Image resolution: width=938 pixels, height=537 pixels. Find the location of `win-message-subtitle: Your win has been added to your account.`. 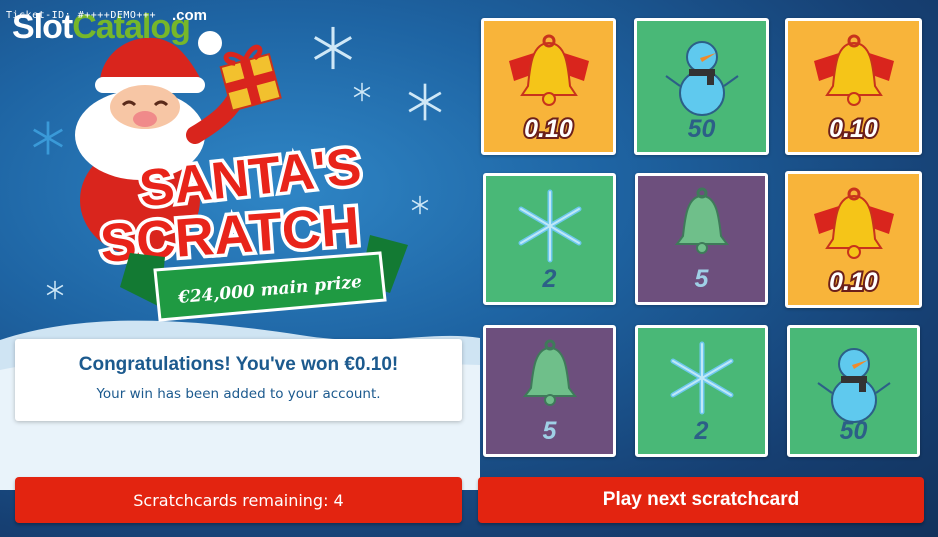

win-message-subtitle: Your win has been added to your account. is located at coordinates (238, 394).